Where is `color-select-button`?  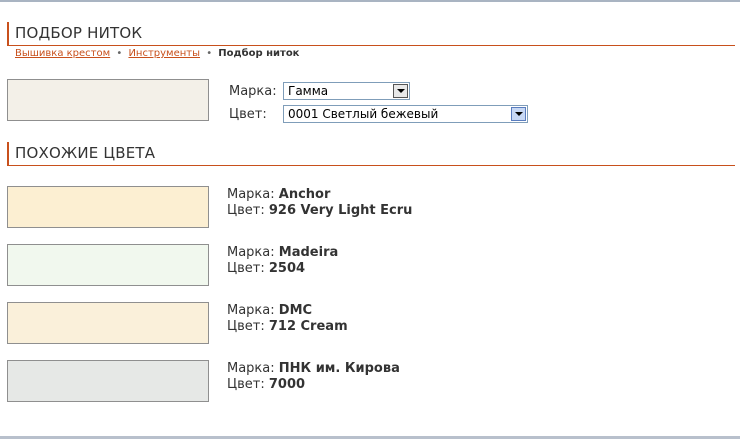 color-select-button is located at coordinates (518, 114).